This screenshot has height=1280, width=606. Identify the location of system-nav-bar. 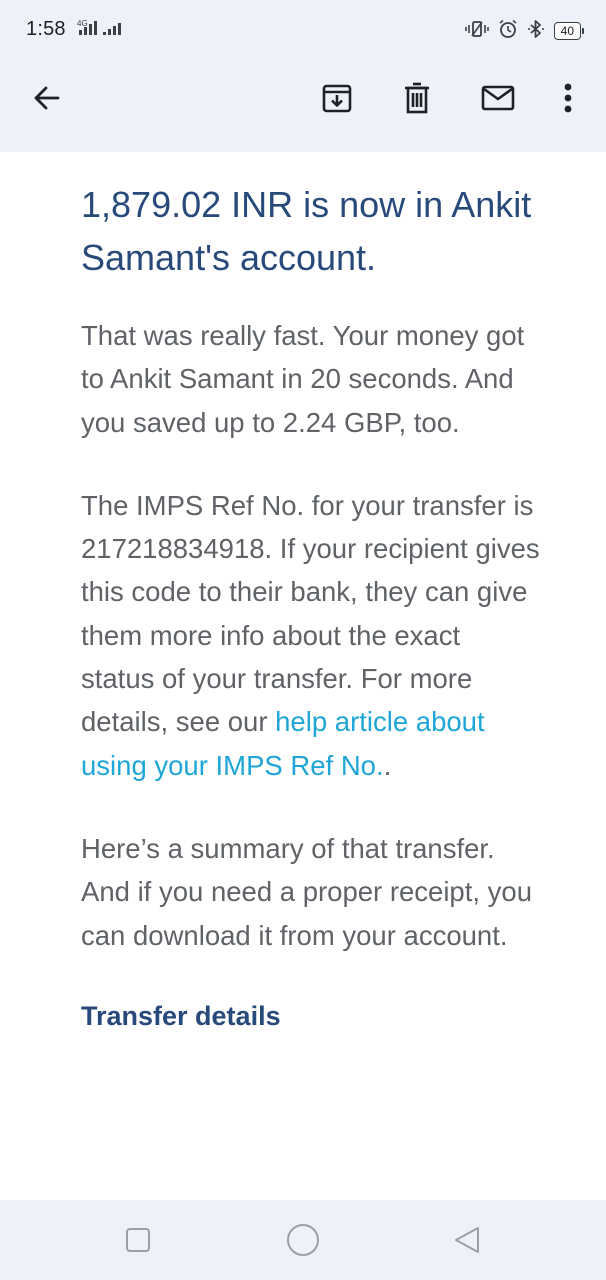
(303, 1240).